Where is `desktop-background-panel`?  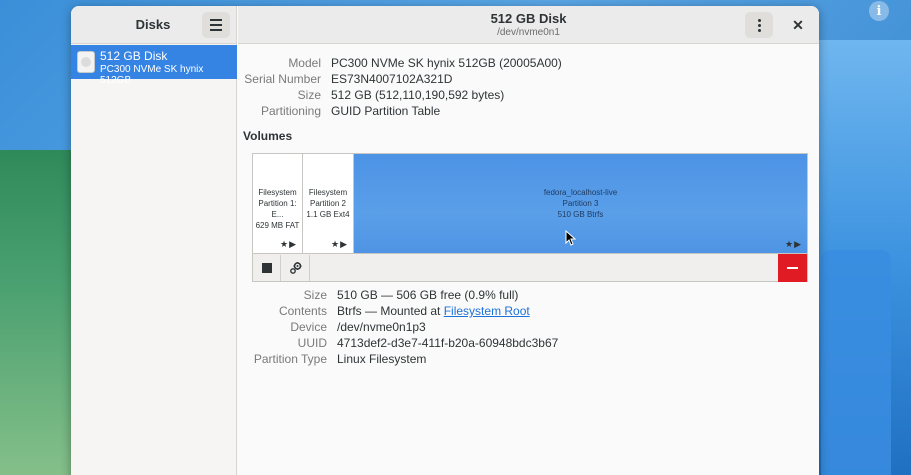
desktop-background-panel is located at coordinates (856, 362).